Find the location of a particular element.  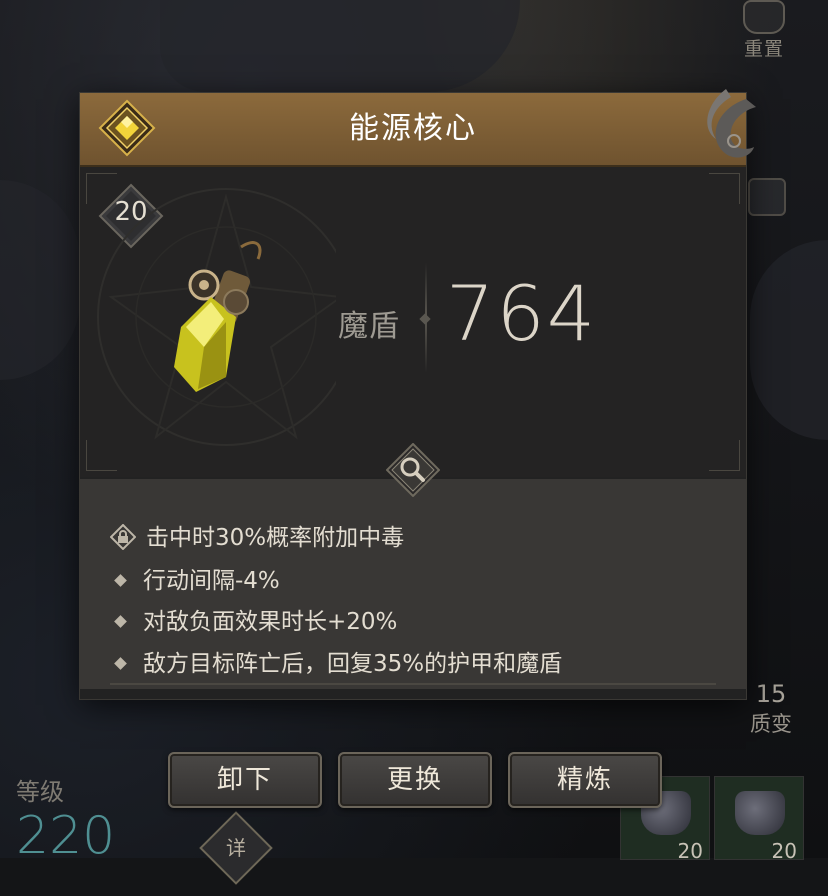

replace-button: 更换 is located at coordinates (415, 780).